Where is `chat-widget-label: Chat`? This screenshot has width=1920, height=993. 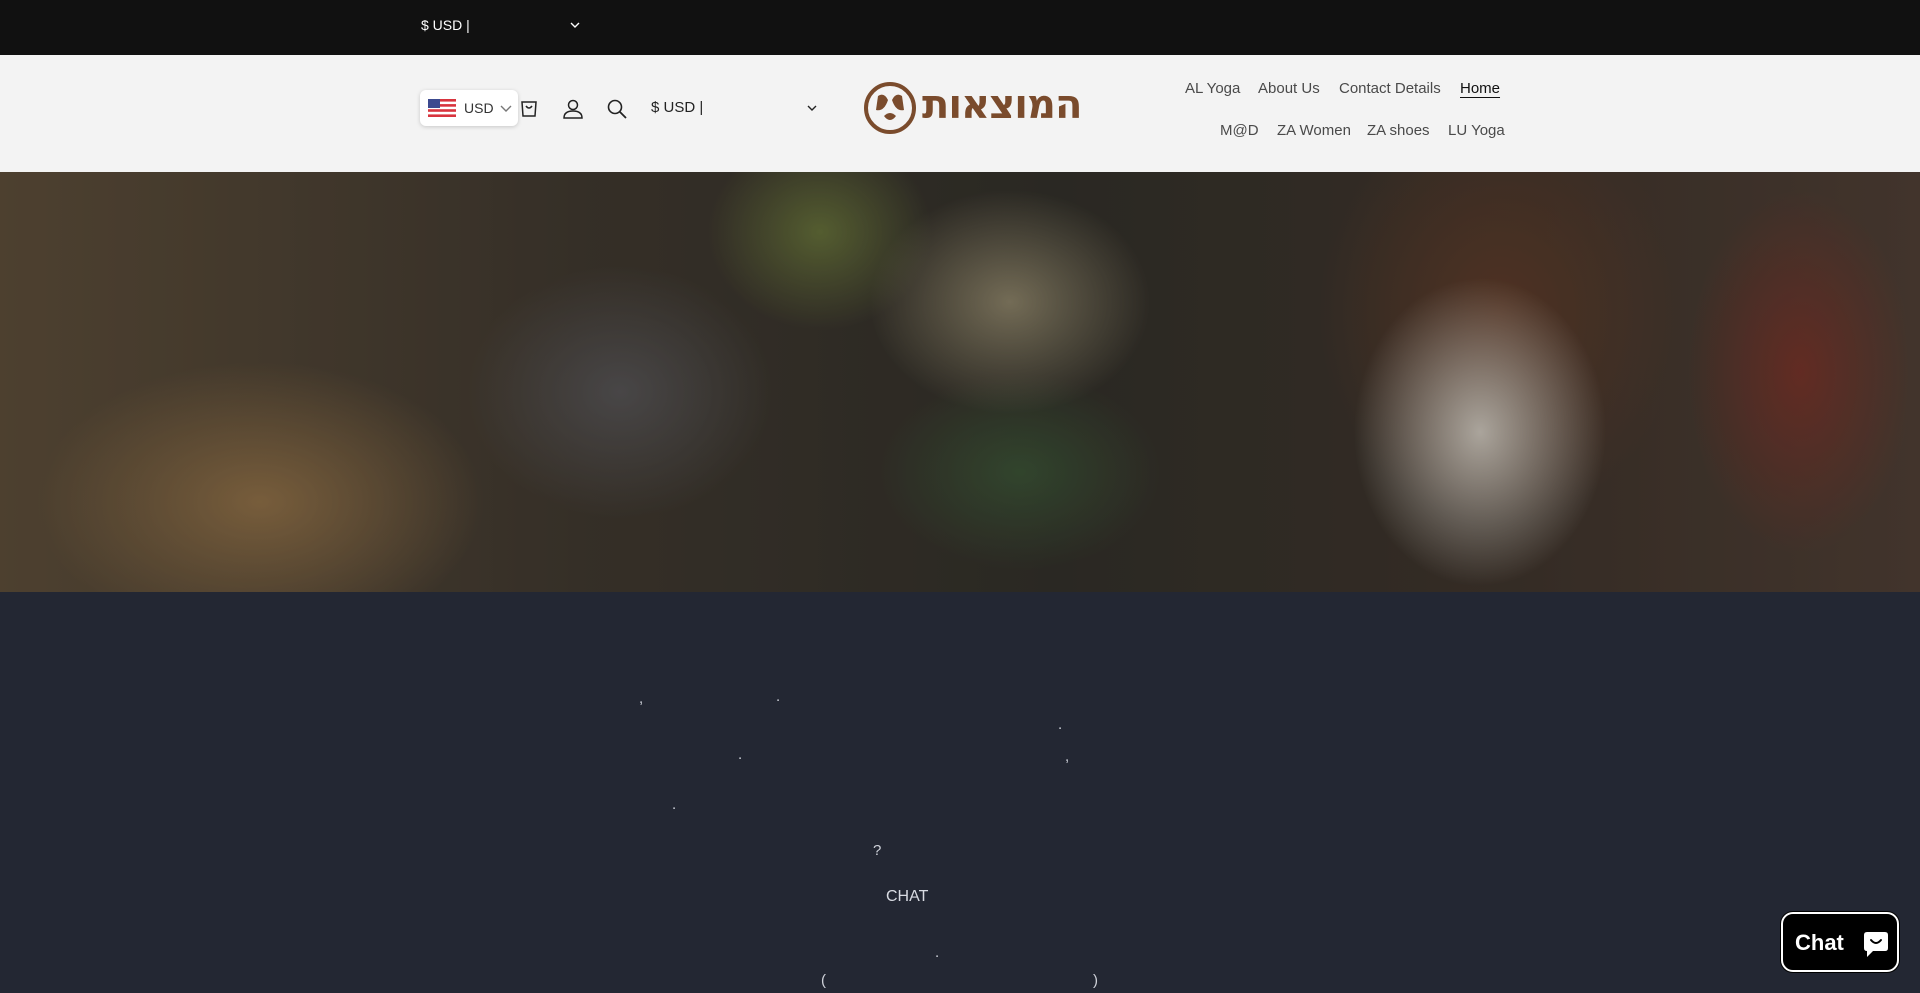
chat-widget-label: Chat is located at coordinates (1819, 942).